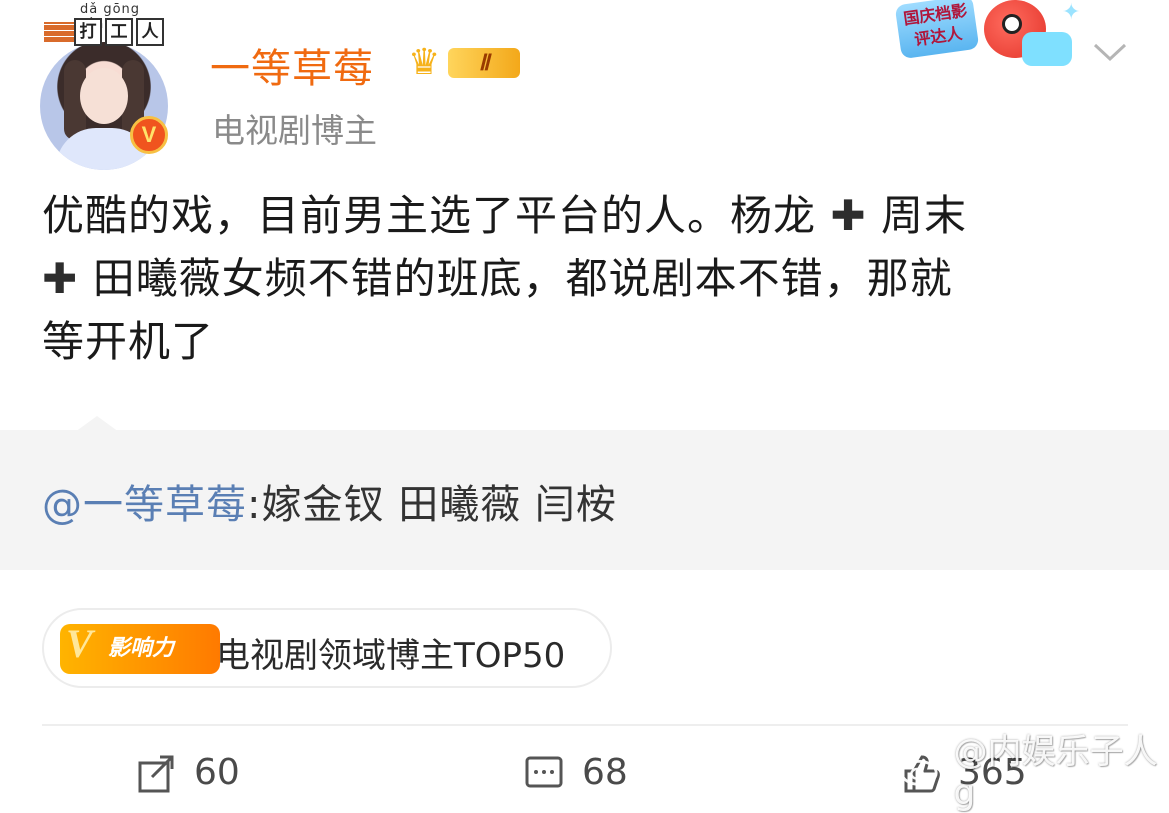 The image size is (1169, 813). I want to click on post-line-text: 优酷的戏，目前男主选了平台的人。杨龙, so click(429, 215).